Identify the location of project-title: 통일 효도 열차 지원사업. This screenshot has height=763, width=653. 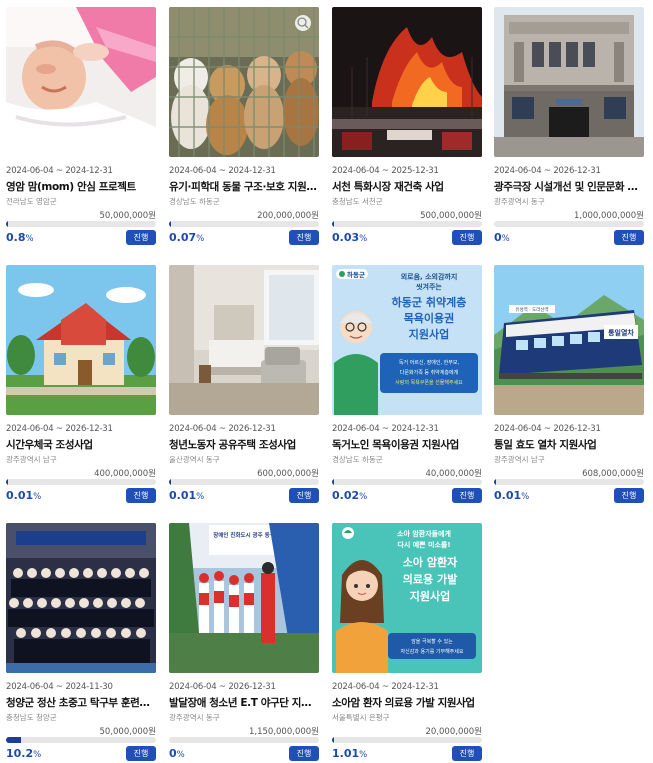
(569, 444).